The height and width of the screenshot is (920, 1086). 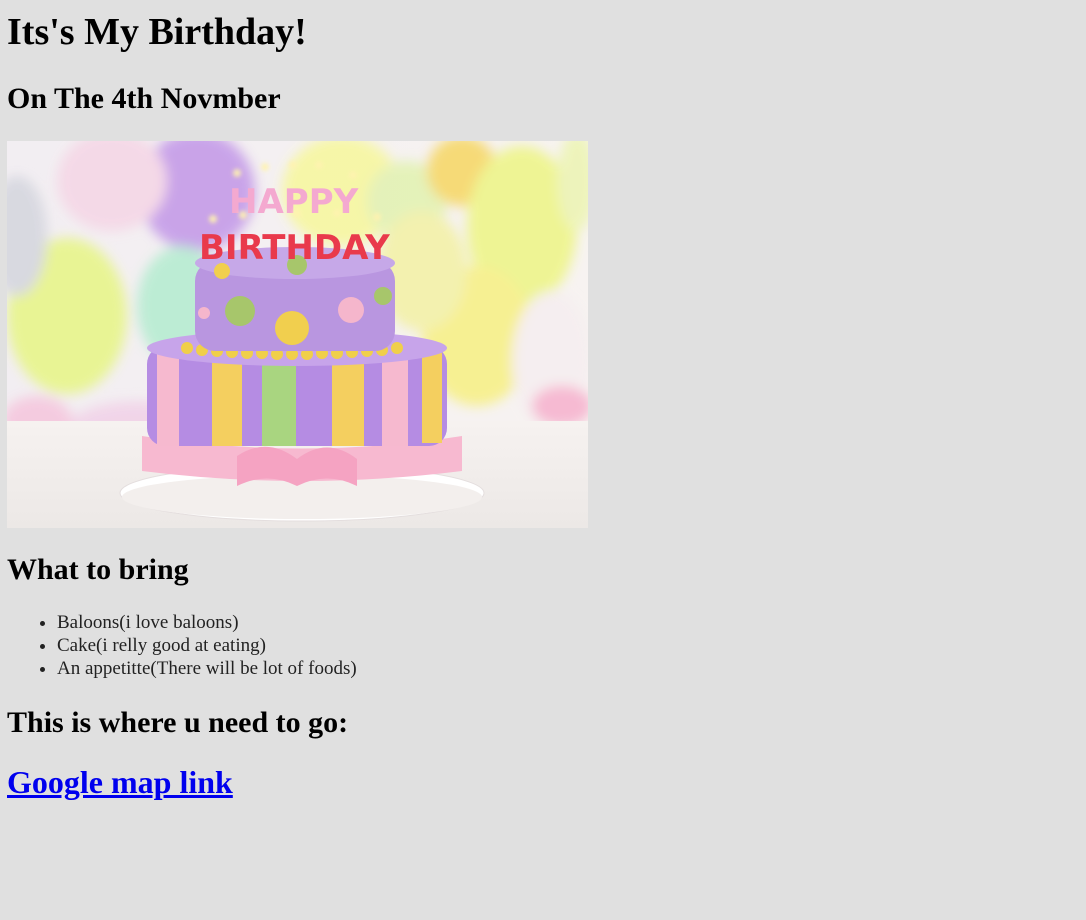 I want to click on birthday-candle-text: BIRTHDAY, so click(x=294, y=248).